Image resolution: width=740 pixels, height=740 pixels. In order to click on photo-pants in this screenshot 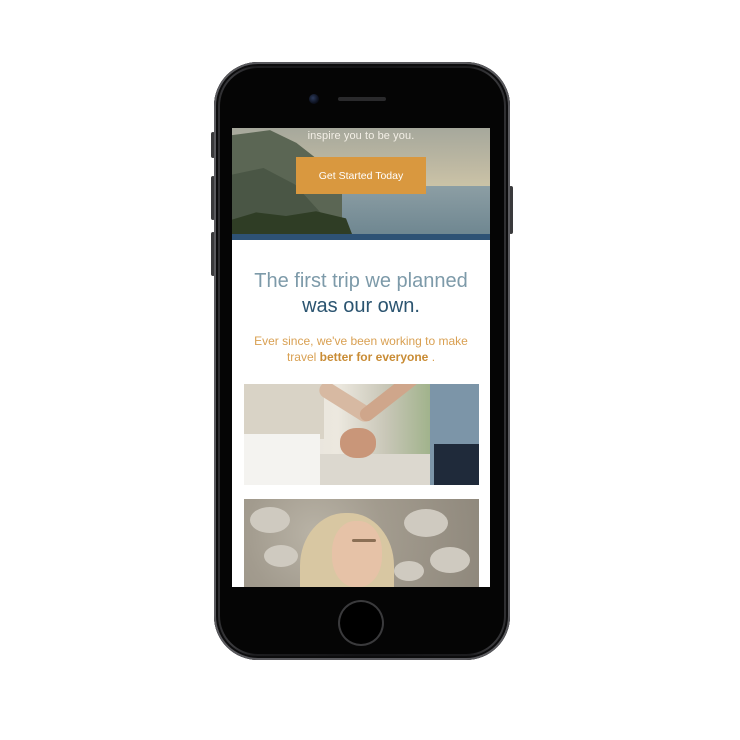, I will do `click(282, 459)`.